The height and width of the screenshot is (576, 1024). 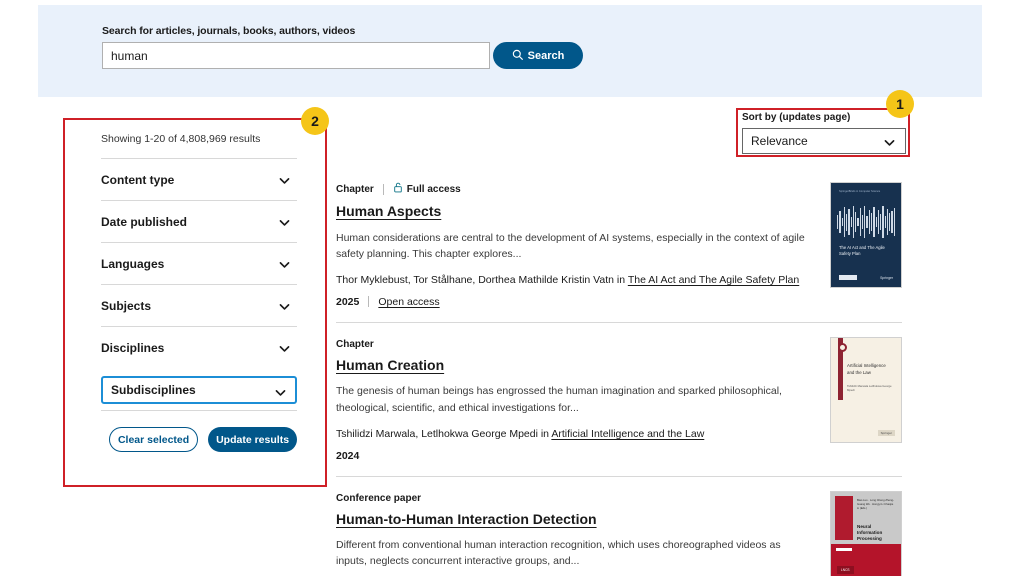 I want to click on result-year: 2025, so click(x=348, y=301).